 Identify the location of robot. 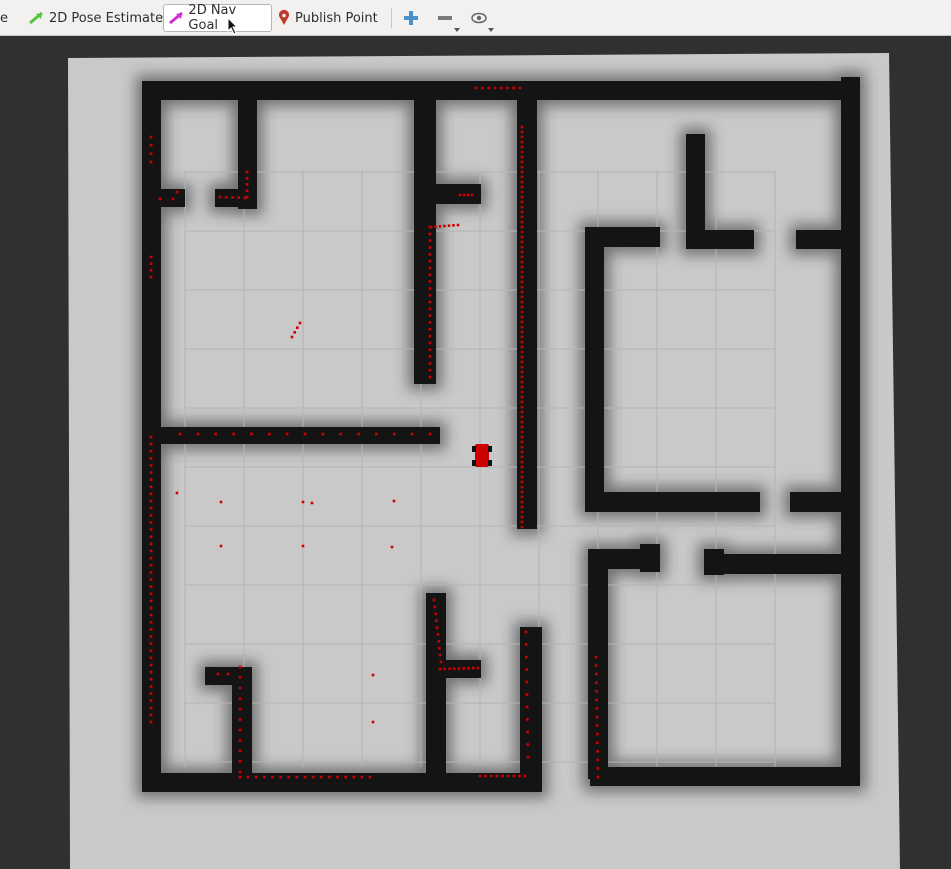
(482, 455).